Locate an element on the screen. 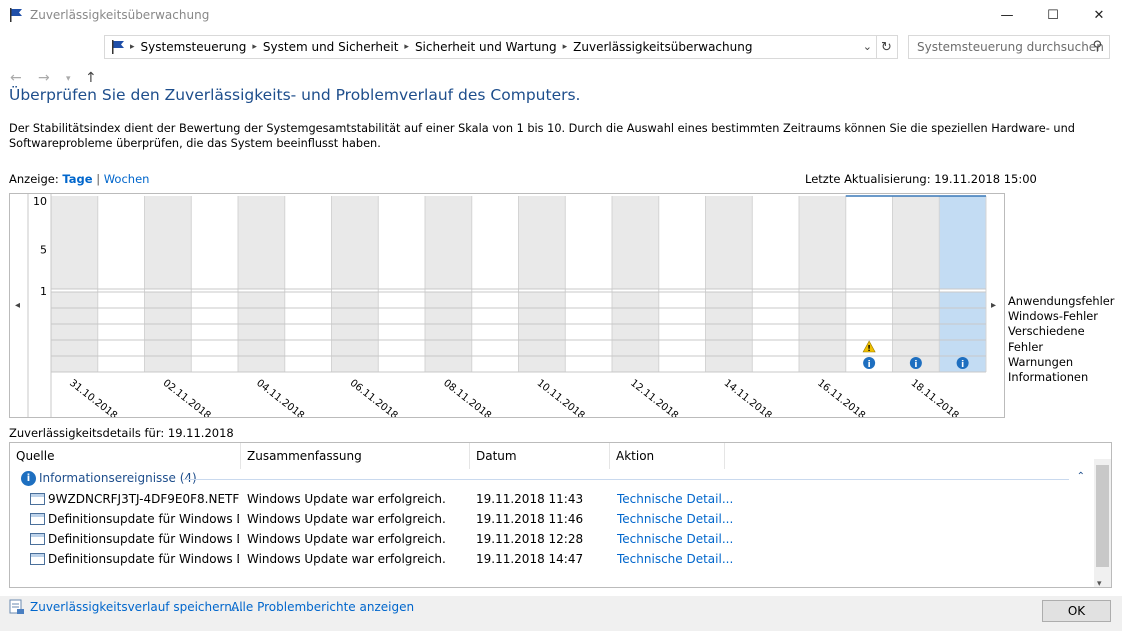  x-tick-label: 14.11.2018 is located at coordinates (748, 397).